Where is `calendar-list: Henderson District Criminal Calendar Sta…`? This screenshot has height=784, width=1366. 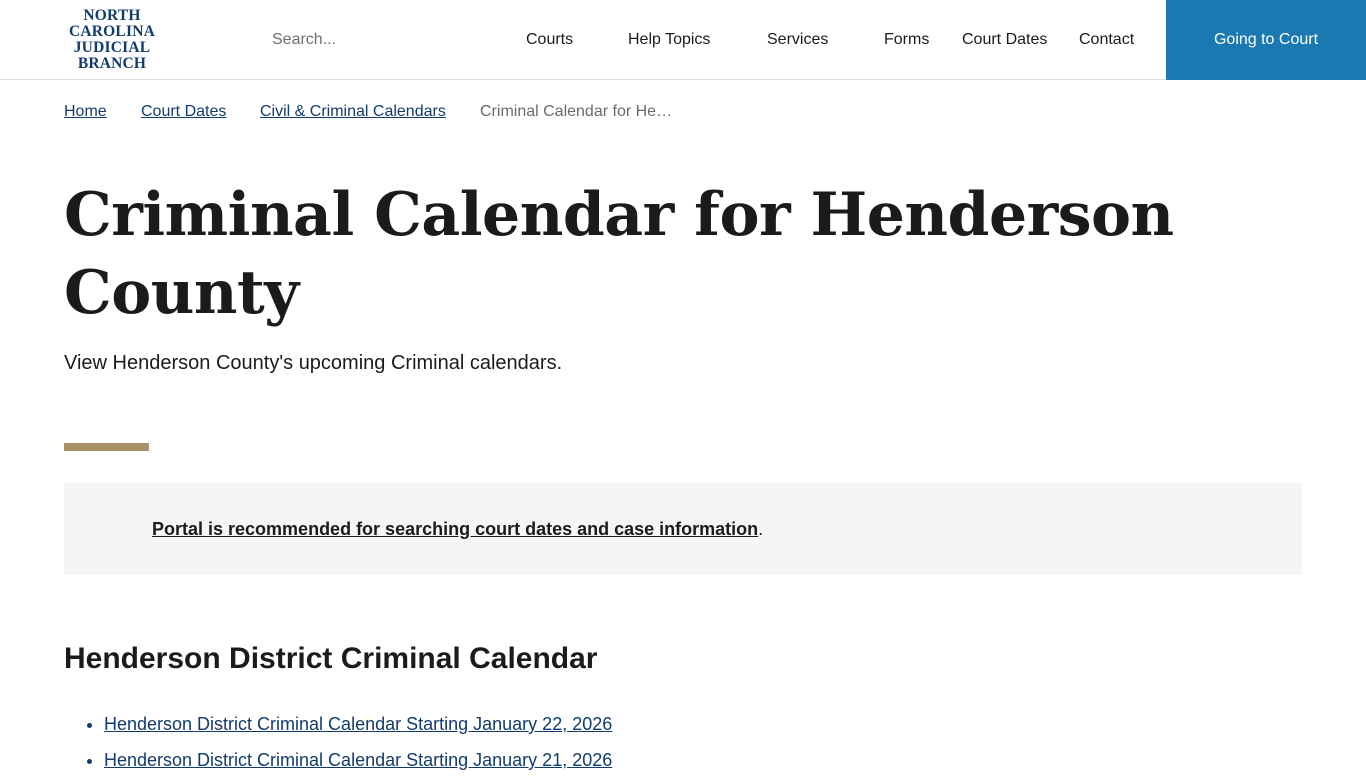
calendar-list: Henderson District Criminal Calendar Sta… is located at coordinates (338, 748).